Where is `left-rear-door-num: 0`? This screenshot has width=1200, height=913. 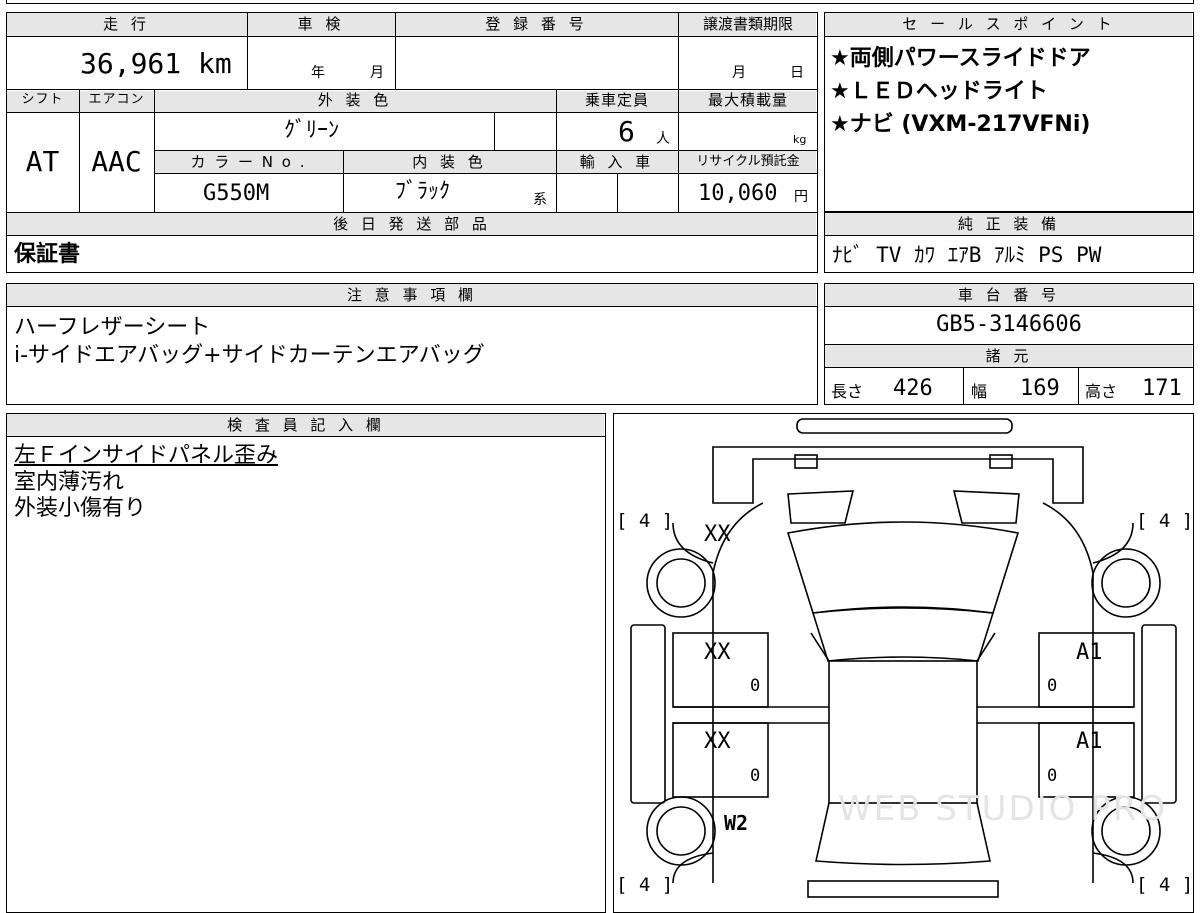
left-rear-door-num: 0 is located at coordinates (755, 776).